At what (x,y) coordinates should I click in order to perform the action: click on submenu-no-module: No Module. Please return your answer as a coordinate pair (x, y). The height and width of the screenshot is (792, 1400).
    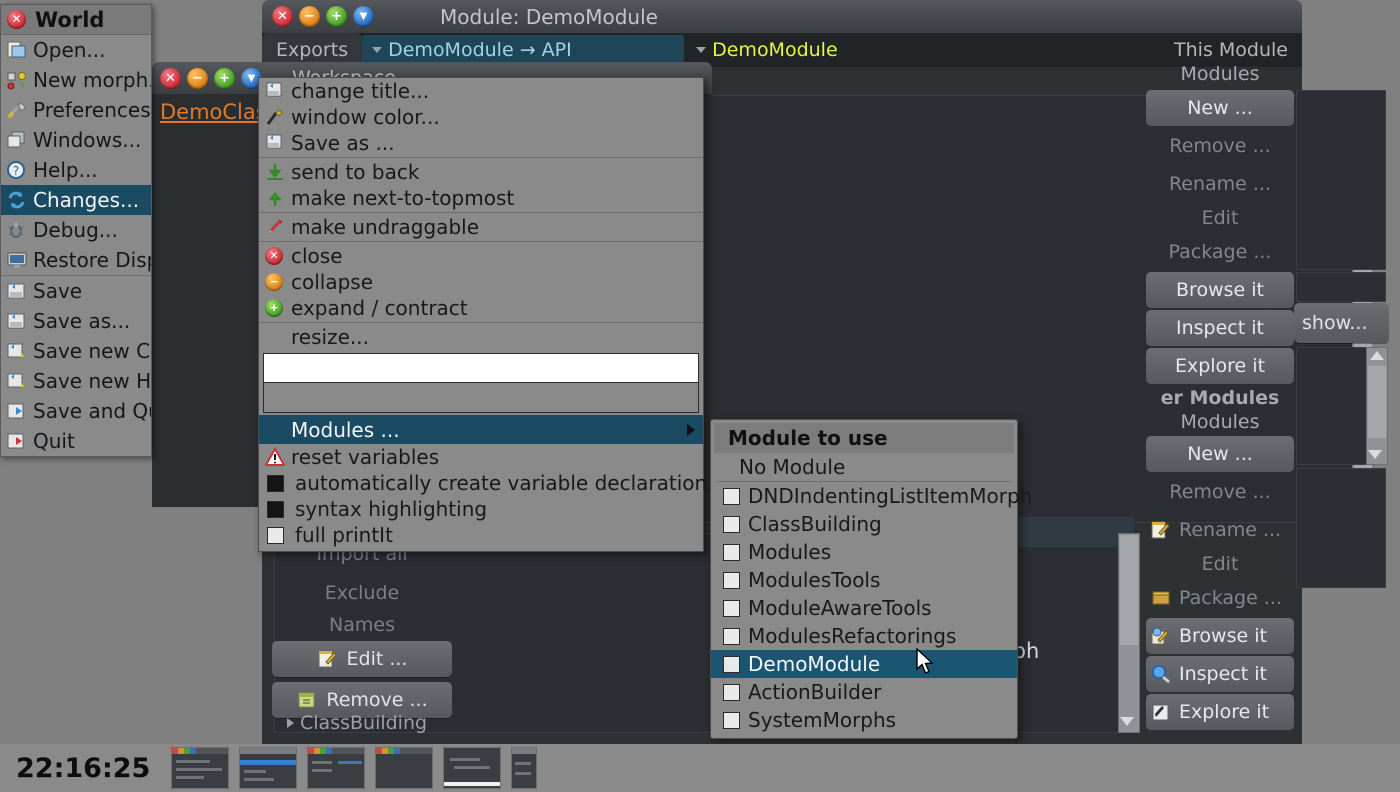
    Looking at the image, I should click on (864, 467).